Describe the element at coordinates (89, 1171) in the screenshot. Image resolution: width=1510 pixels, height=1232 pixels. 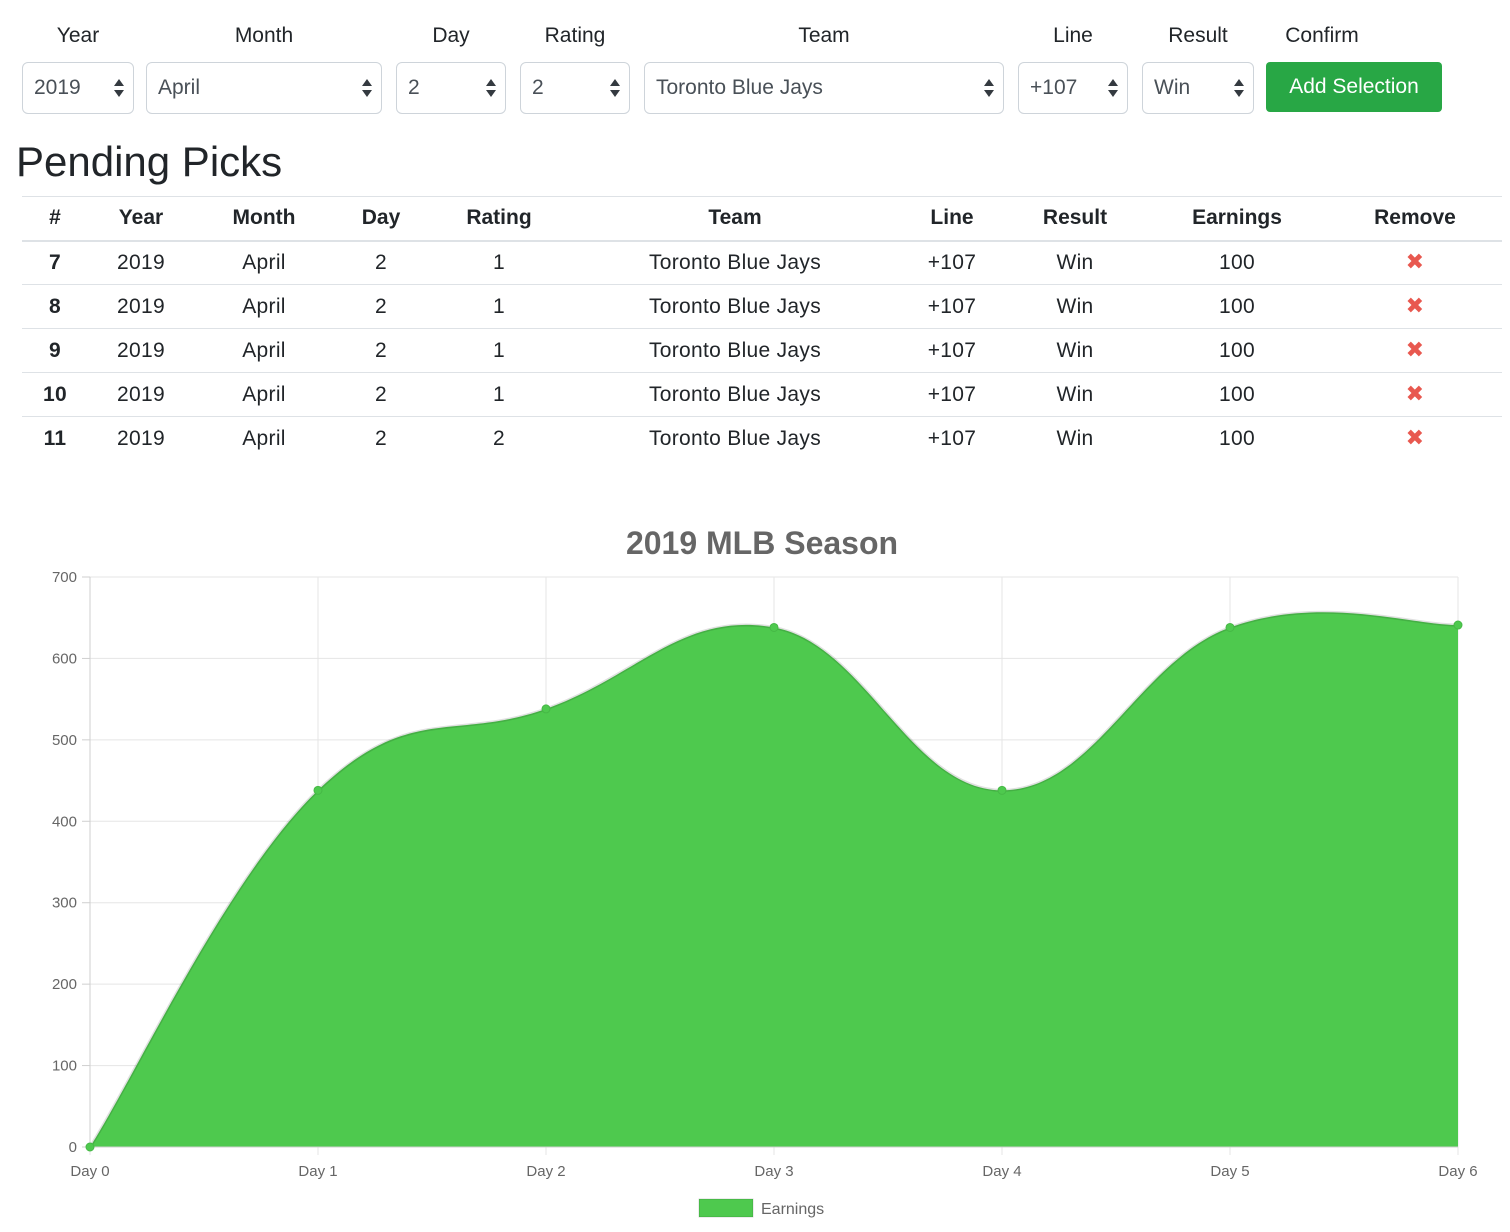
I see `x-tick-label: Day 0` at that location.